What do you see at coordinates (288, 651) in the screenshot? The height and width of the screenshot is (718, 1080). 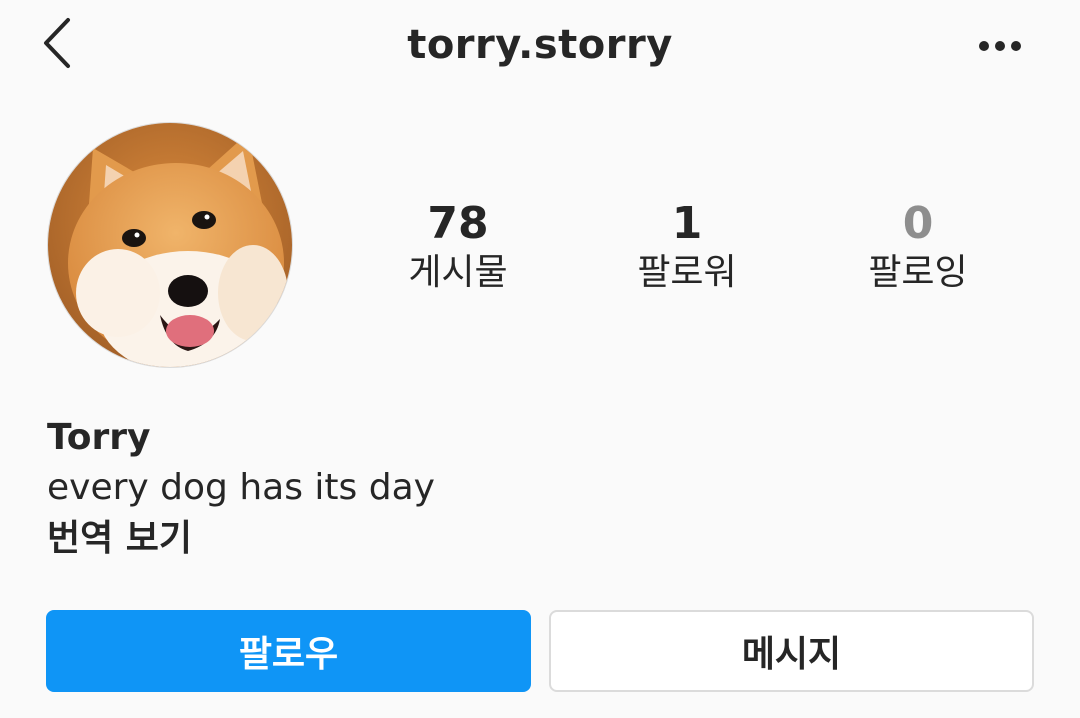 I see `follow-button: 팔로우` at bounding box center [288, 651].